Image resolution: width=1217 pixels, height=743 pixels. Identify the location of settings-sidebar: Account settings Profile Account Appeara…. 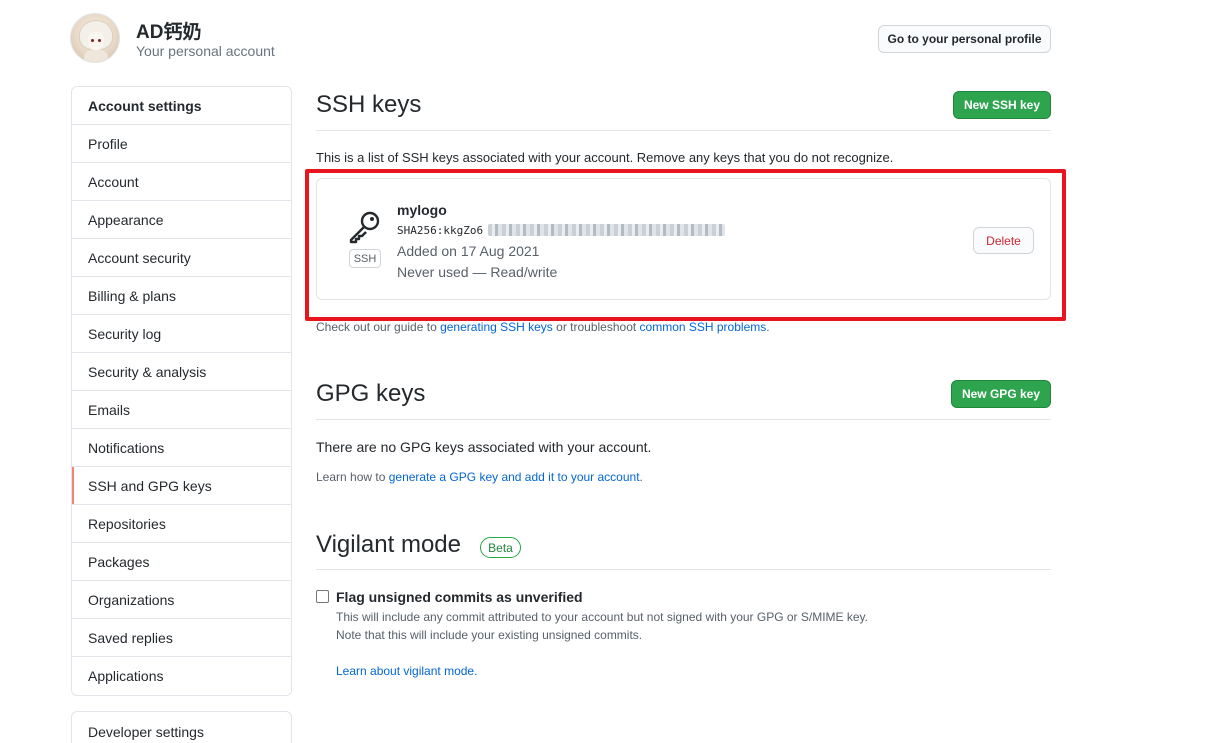
(181, 391).